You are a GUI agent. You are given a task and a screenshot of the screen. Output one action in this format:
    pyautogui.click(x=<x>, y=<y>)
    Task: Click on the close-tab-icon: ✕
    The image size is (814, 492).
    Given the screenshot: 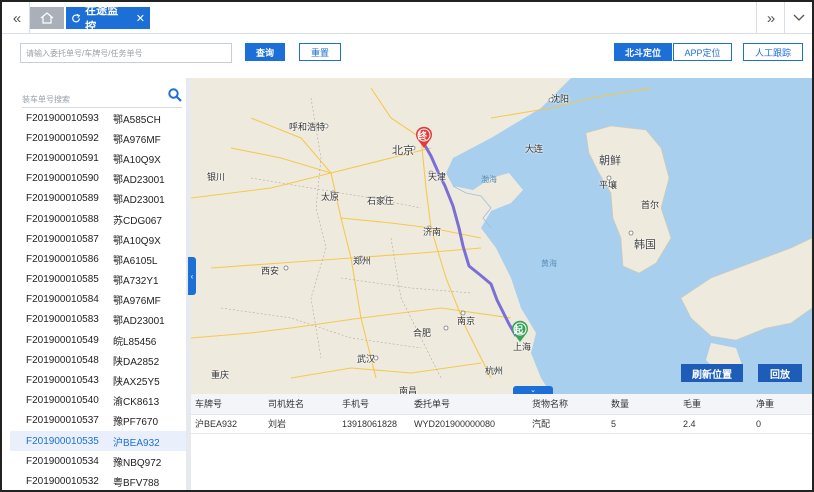 What is the action you would take?
    pyautogui.click(x=140, y=18)
    